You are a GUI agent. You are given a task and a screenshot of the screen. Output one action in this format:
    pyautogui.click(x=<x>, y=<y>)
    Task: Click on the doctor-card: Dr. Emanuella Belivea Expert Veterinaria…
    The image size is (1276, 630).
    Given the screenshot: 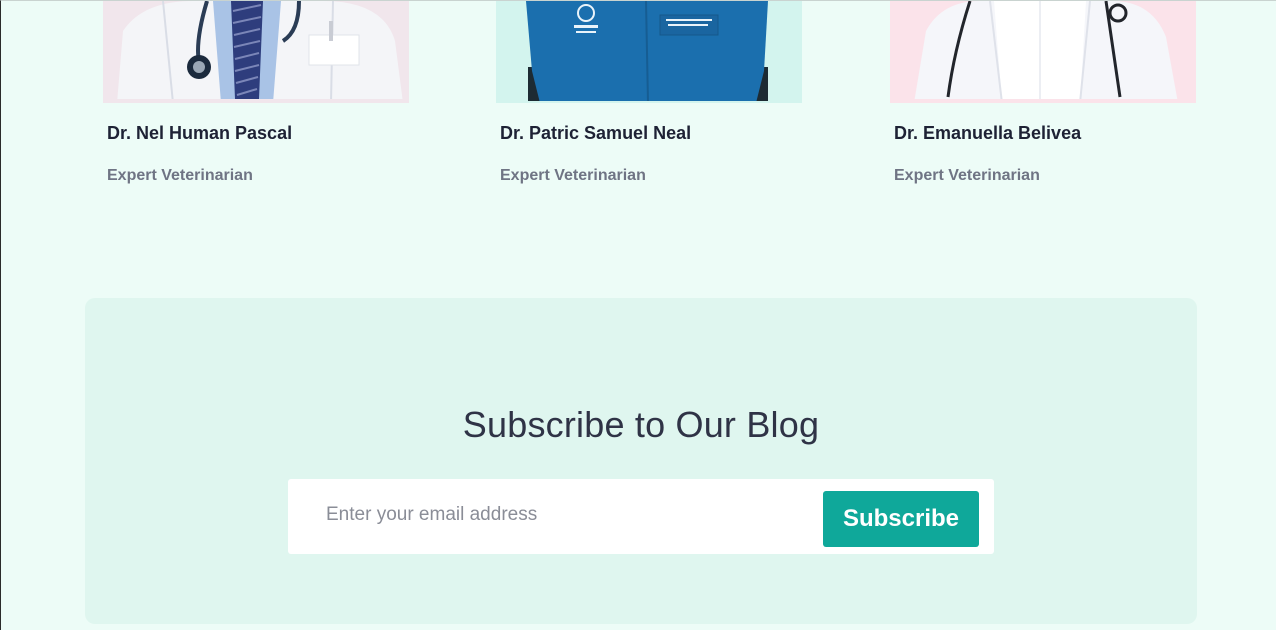 What is the action you would take?
    pyautogui.click(x=1043, y=92)
    